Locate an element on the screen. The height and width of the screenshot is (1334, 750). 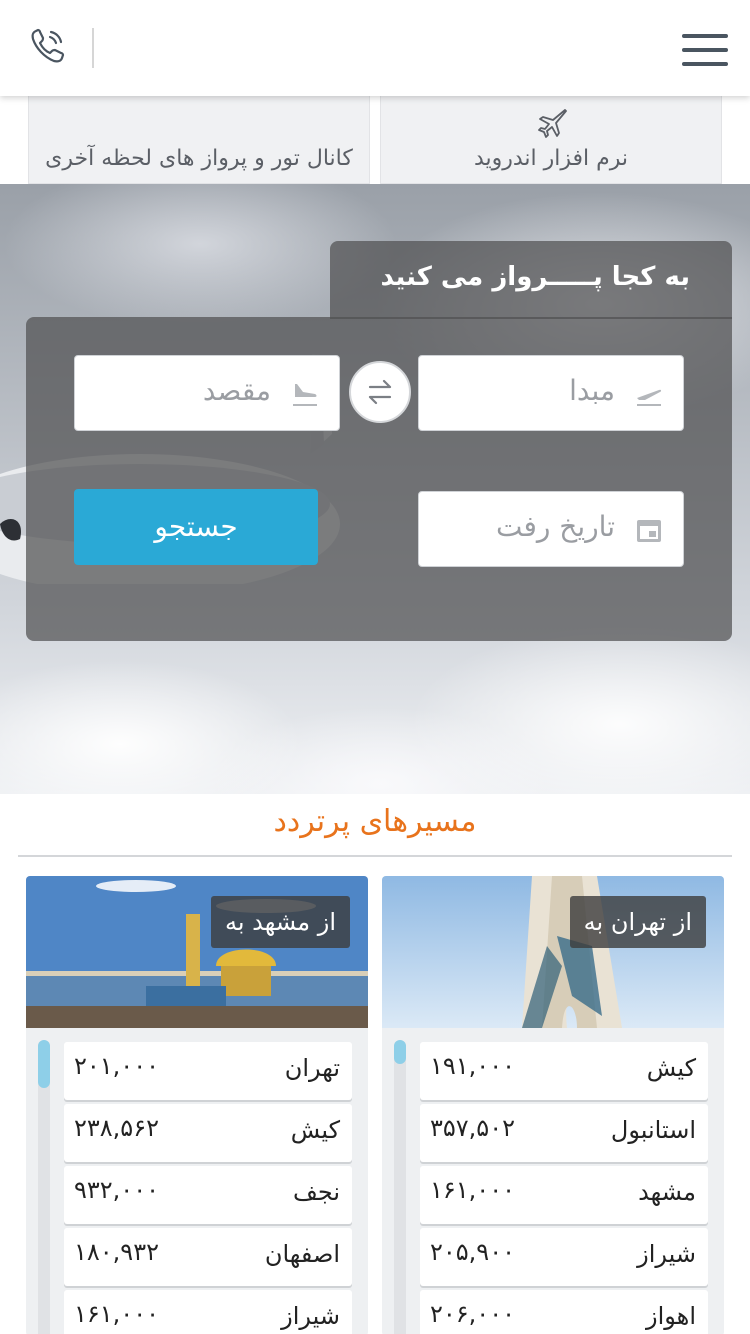
origin-tag: از مشهد به is located at coordinates (280, 922).